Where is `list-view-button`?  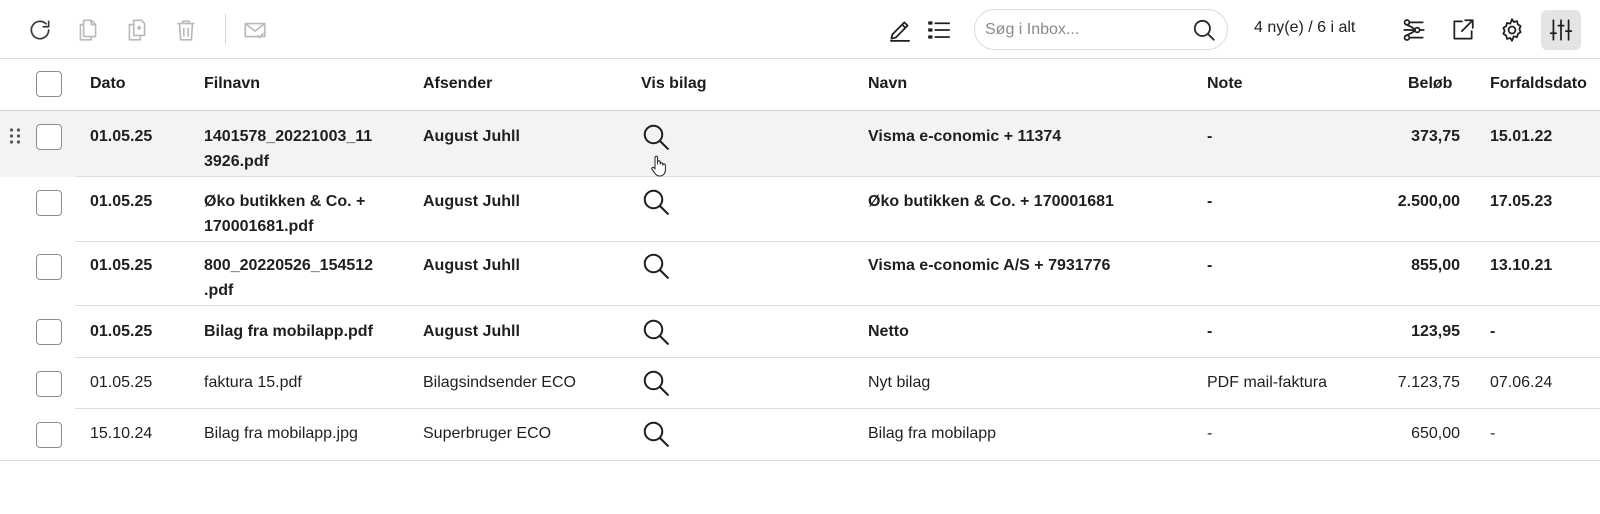
list-view-button is located at coordinates (939, 30).